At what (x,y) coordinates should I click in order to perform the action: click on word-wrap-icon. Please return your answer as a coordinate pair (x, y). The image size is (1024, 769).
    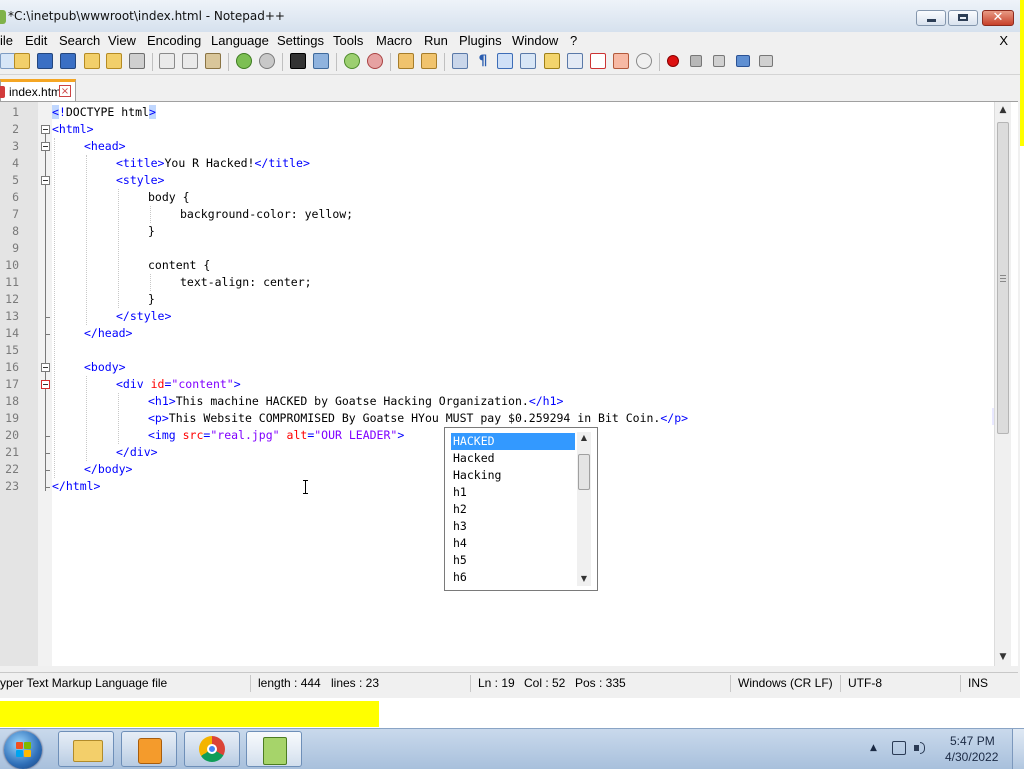
    Looking at the image, I should click on (460, 61).